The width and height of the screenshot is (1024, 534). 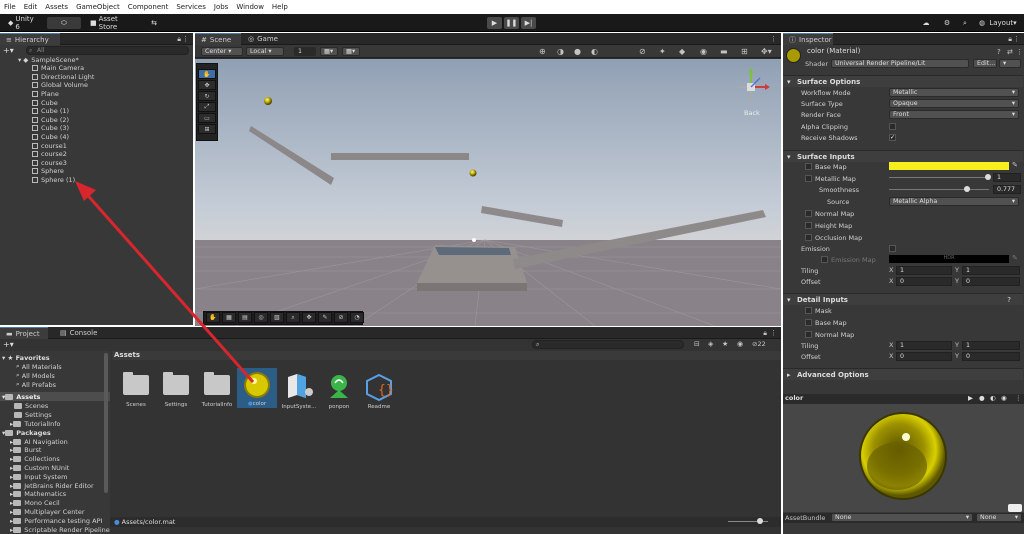 What do you see at coordinates (8, 50) in the screenshot?
I see `add-button: +▾` at bounding box center [8, 50].